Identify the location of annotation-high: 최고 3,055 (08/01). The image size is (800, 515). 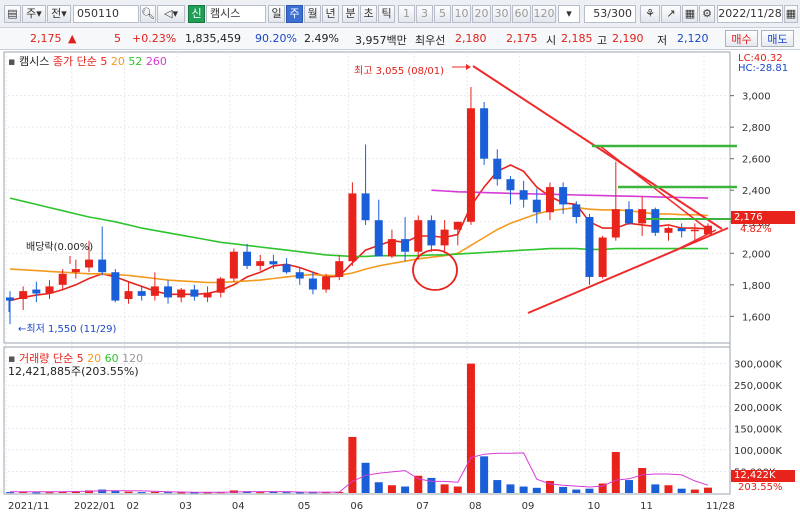
(399, 71).